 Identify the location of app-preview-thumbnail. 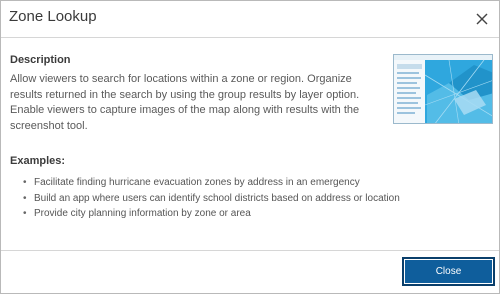
(443, 89).